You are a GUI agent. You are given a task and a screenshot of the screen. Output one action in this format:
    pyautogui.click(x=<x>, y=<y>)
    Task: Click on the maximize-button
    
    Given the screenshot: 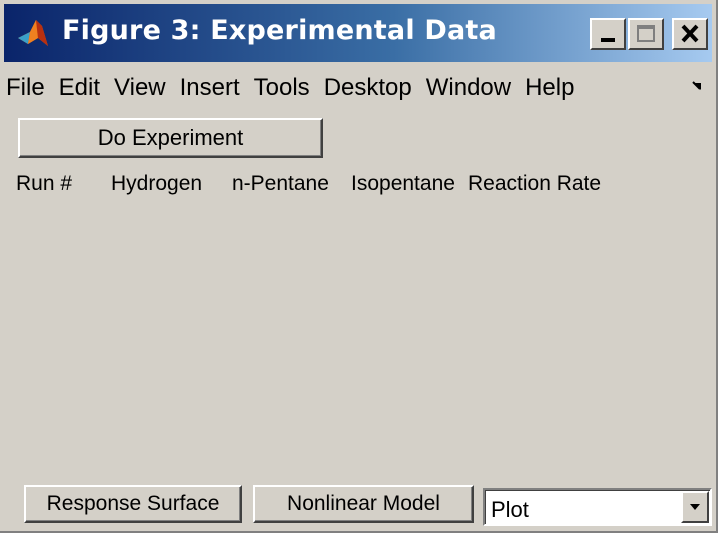 What is the action you would take?
    pyautogui.click(x=646, y=34)
    